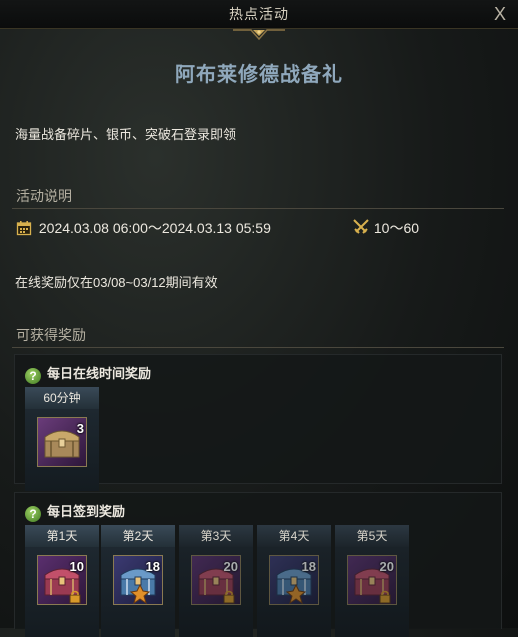  Describe the element at coordinates (500, 14) in the screenshot. I see `close-button: X` at that location.